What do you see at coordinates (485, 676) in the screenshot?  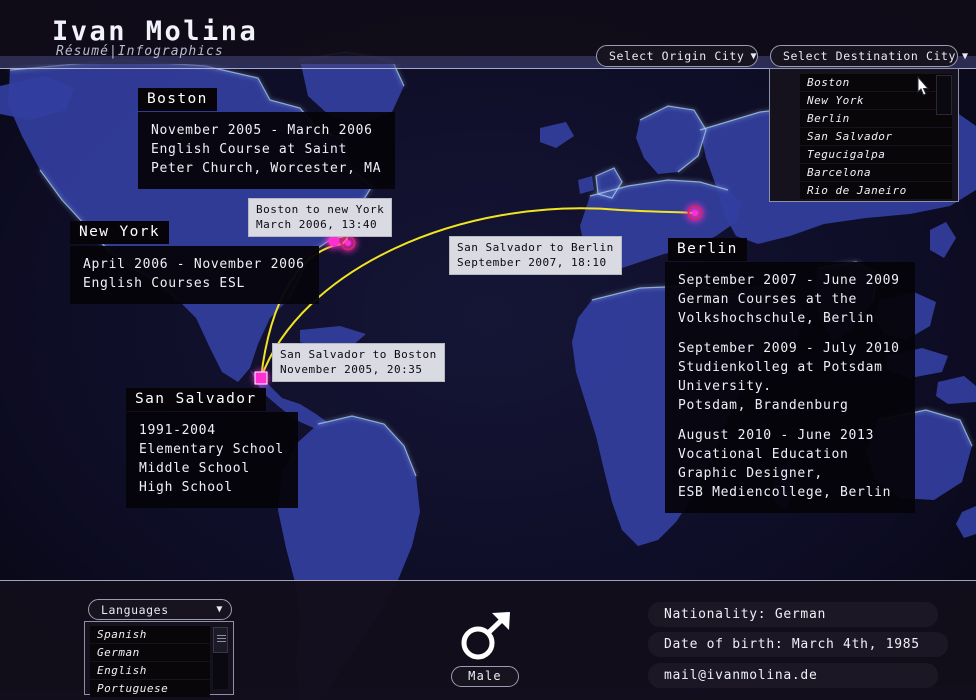 I see `gender-label: Male` at bounding box center [485, 676].